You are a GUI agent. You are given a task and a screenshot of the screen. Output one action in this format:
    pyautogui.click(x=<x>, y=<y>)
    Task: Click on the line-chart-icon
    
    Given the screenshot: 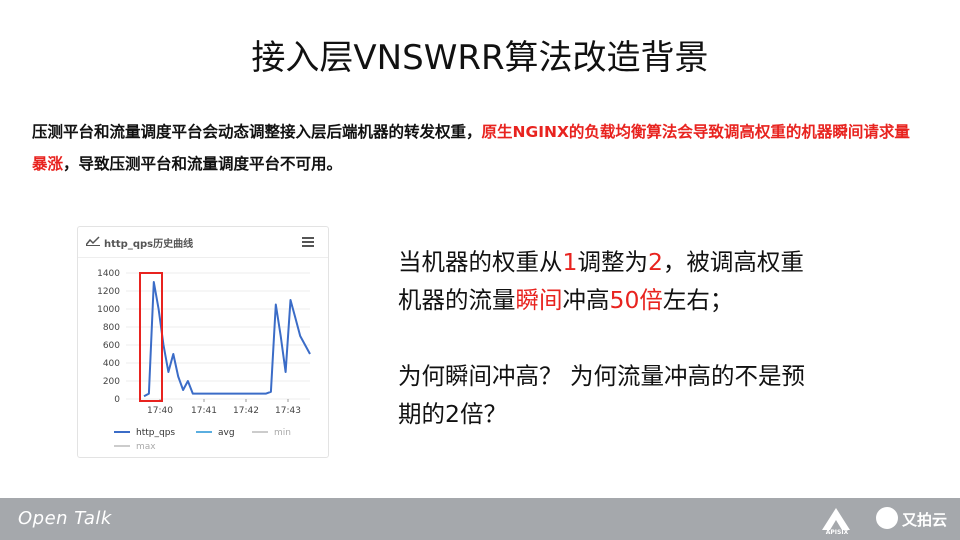 What is the action you would take?
    pyautogui.click(x=93, y=241)
    